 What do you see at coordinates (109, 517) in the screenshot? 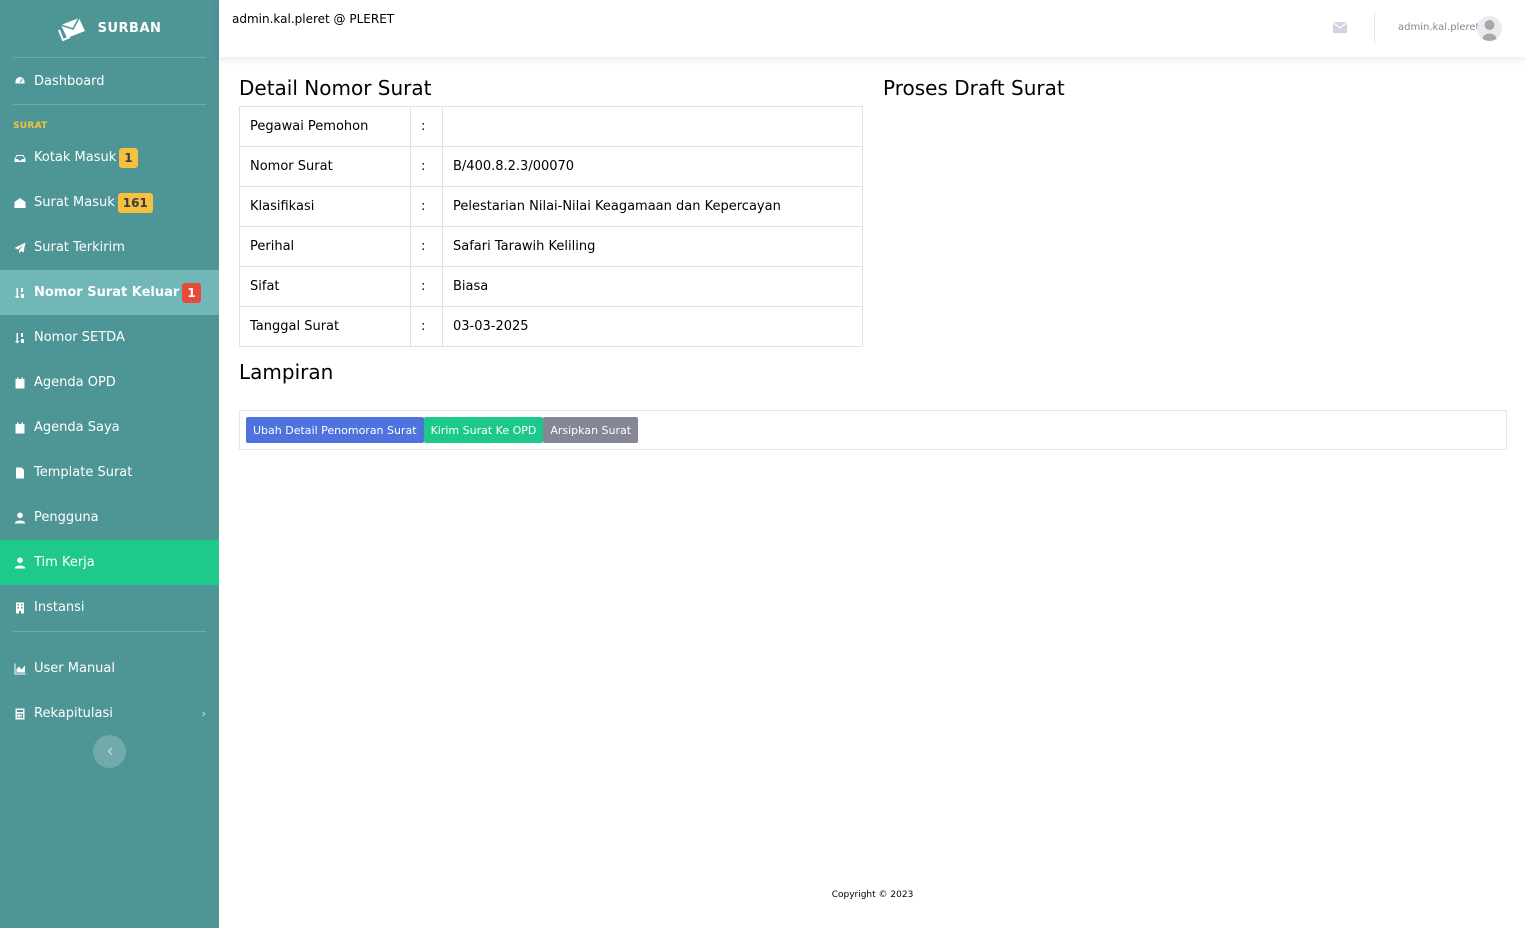
I see `sidebar-item-pengguna: Pengguna` at bounding box center [109, 517].